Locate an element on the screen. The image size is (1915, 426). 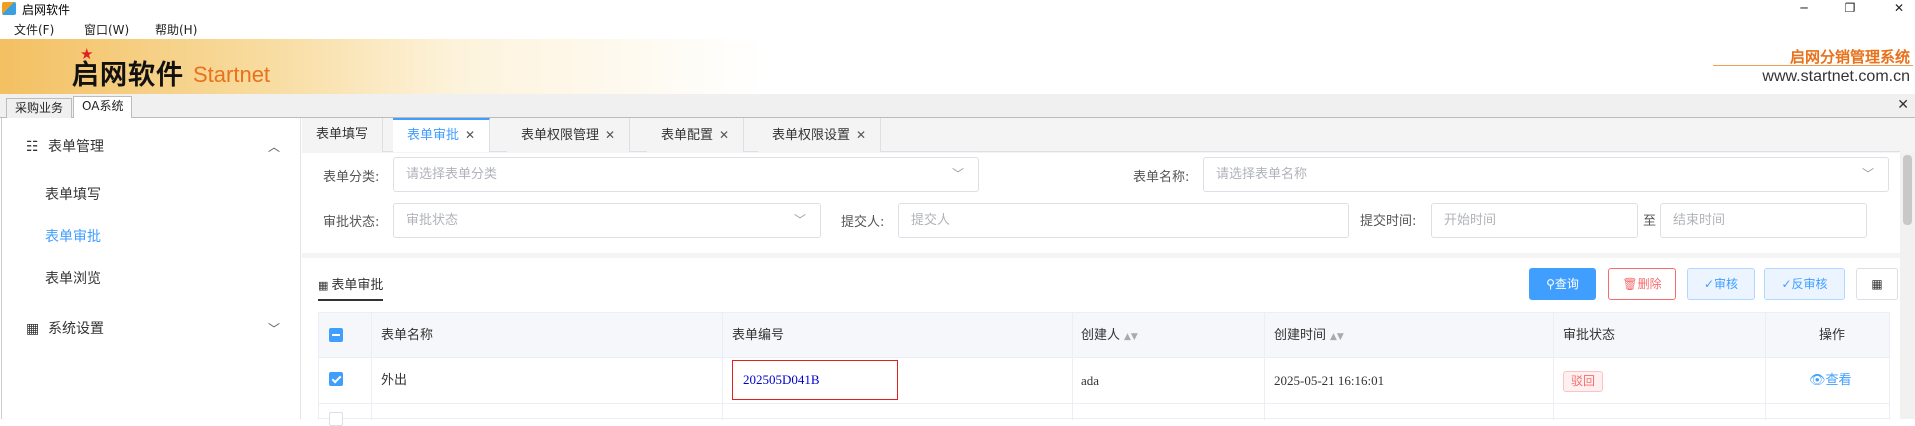
delete-button: 🗑删除 is located at coordinates (1642, 284).